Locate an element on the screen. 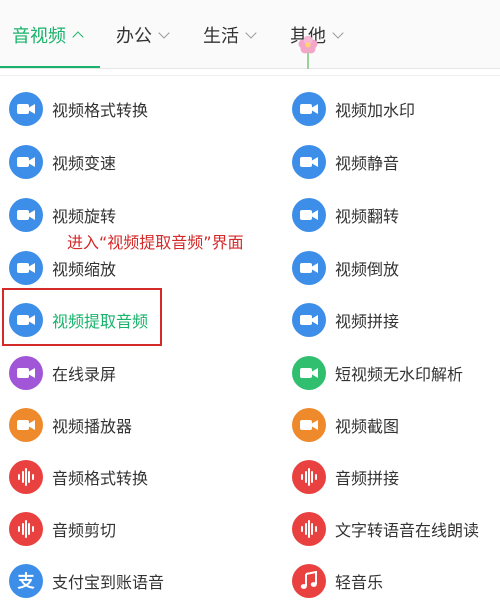 Image resolution: width=500 pixels, height=614 pixels. tool-item-label: 视频加水印 is located at coordinates (375, 110).